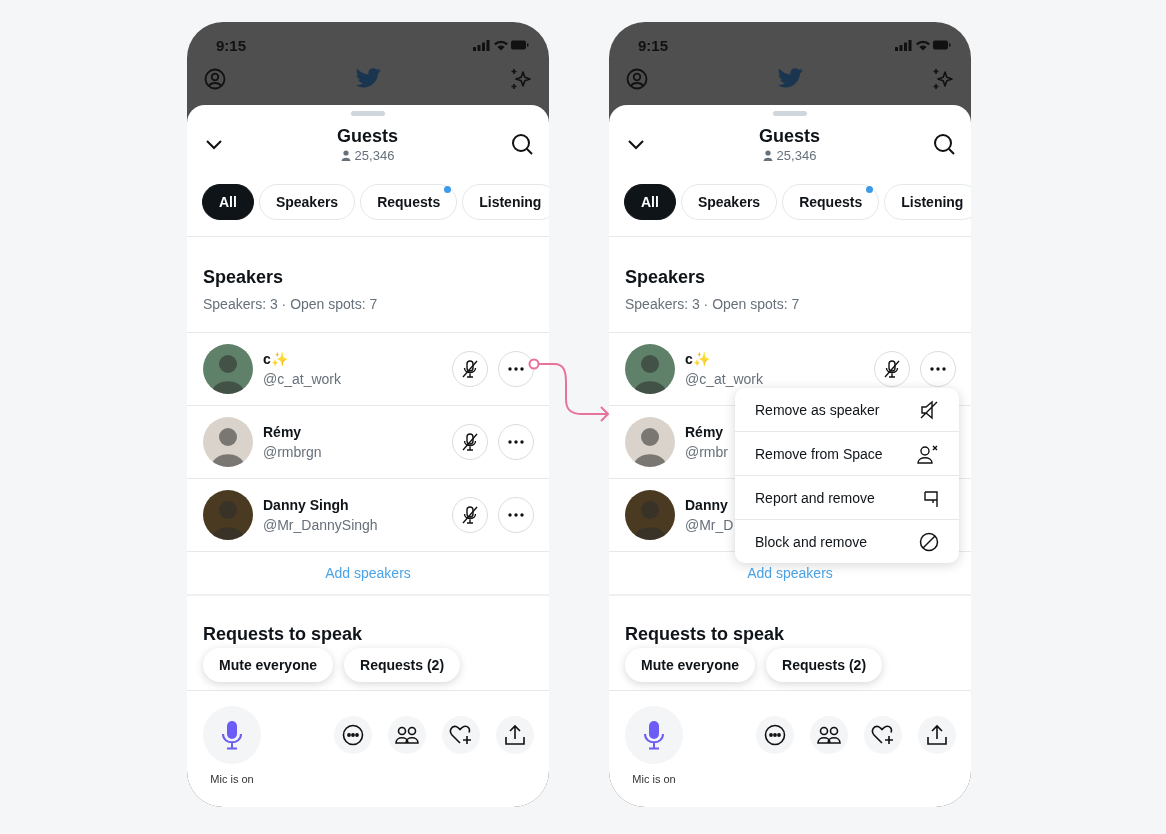  Describe the element at coordinates (847, 410) in the screenshot. I see `menu-item: Remove as speaker` at that location.